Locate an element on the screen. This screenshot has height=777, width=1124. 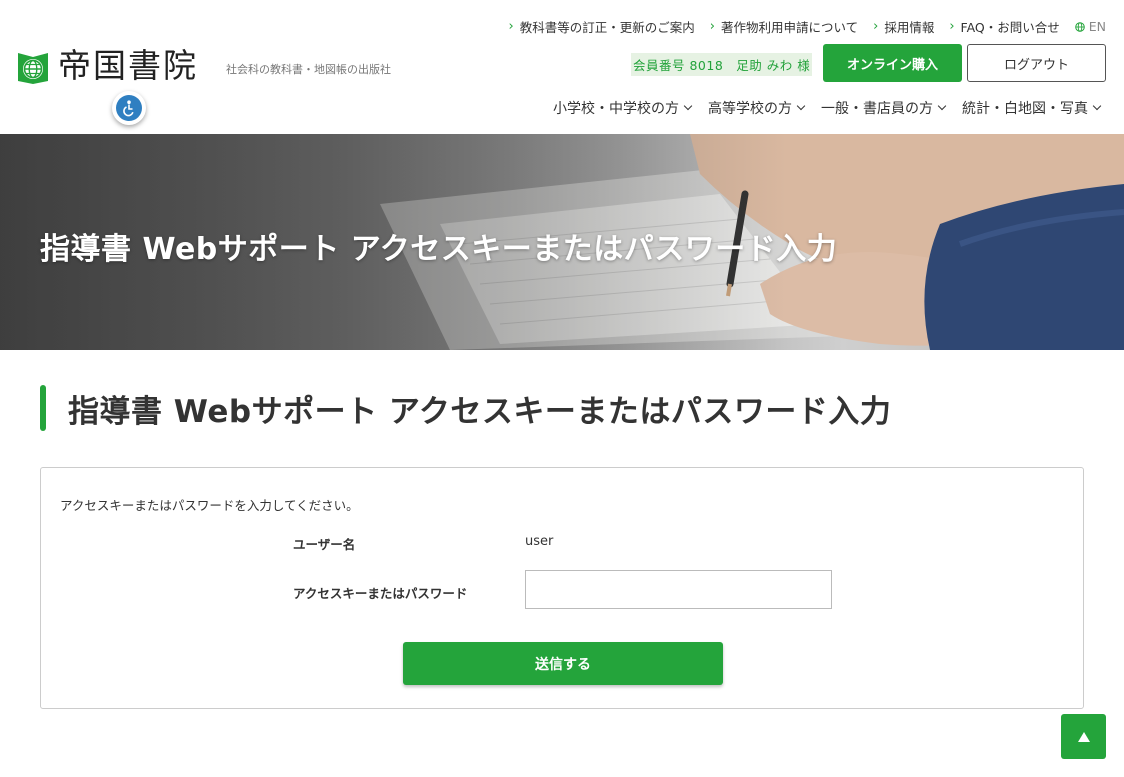
nav-item-high-school: 高等学校の方 is located at coordinates (757, 108).